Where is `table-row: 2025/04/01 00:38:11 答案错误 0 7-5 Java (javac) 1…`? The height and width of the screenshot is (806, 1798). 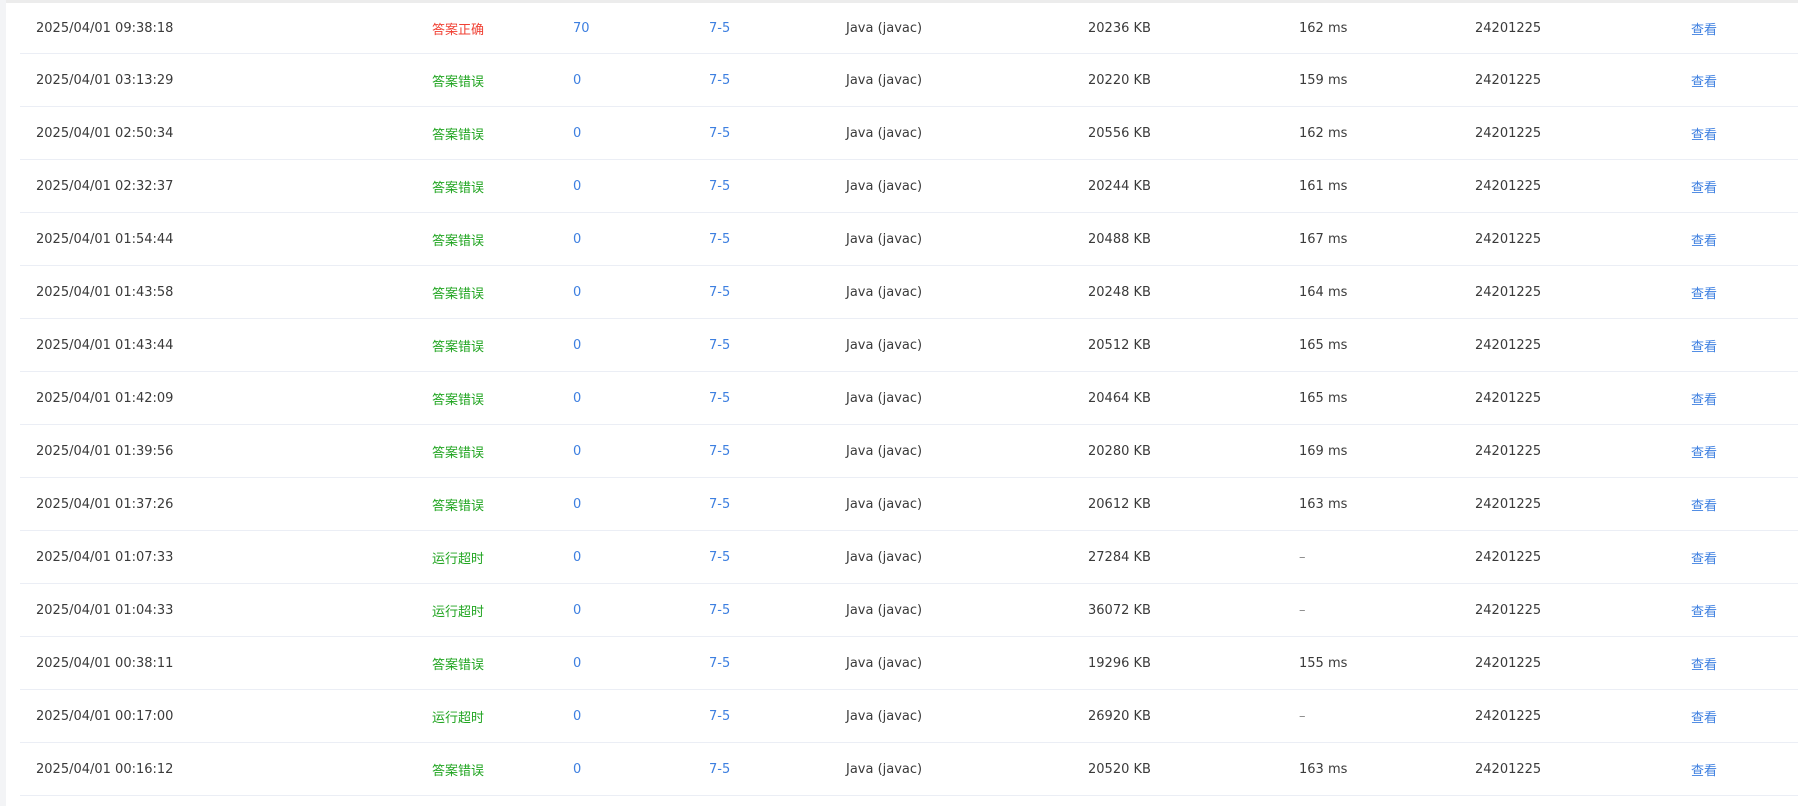 table-row: 2025/04/01 00:38:11 答案错误 0 7-5 Java (javac) 1… is located at coordinates (909, 663).